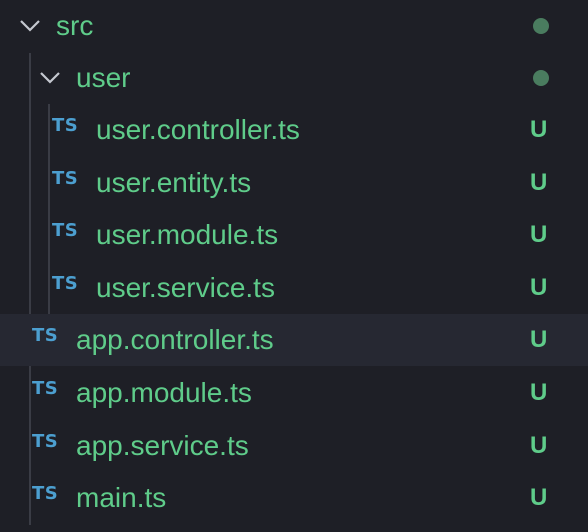 This screenshot has width=588, height=532. Describe the element at coordinates (294, 340) in the screenshot. I see `file-row-selected: TS app.controller.ts U` at that location.